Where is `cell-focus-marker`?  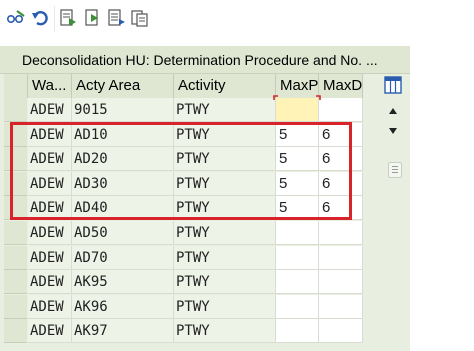 cell-focus-marker is located at coordinates (297, 97).